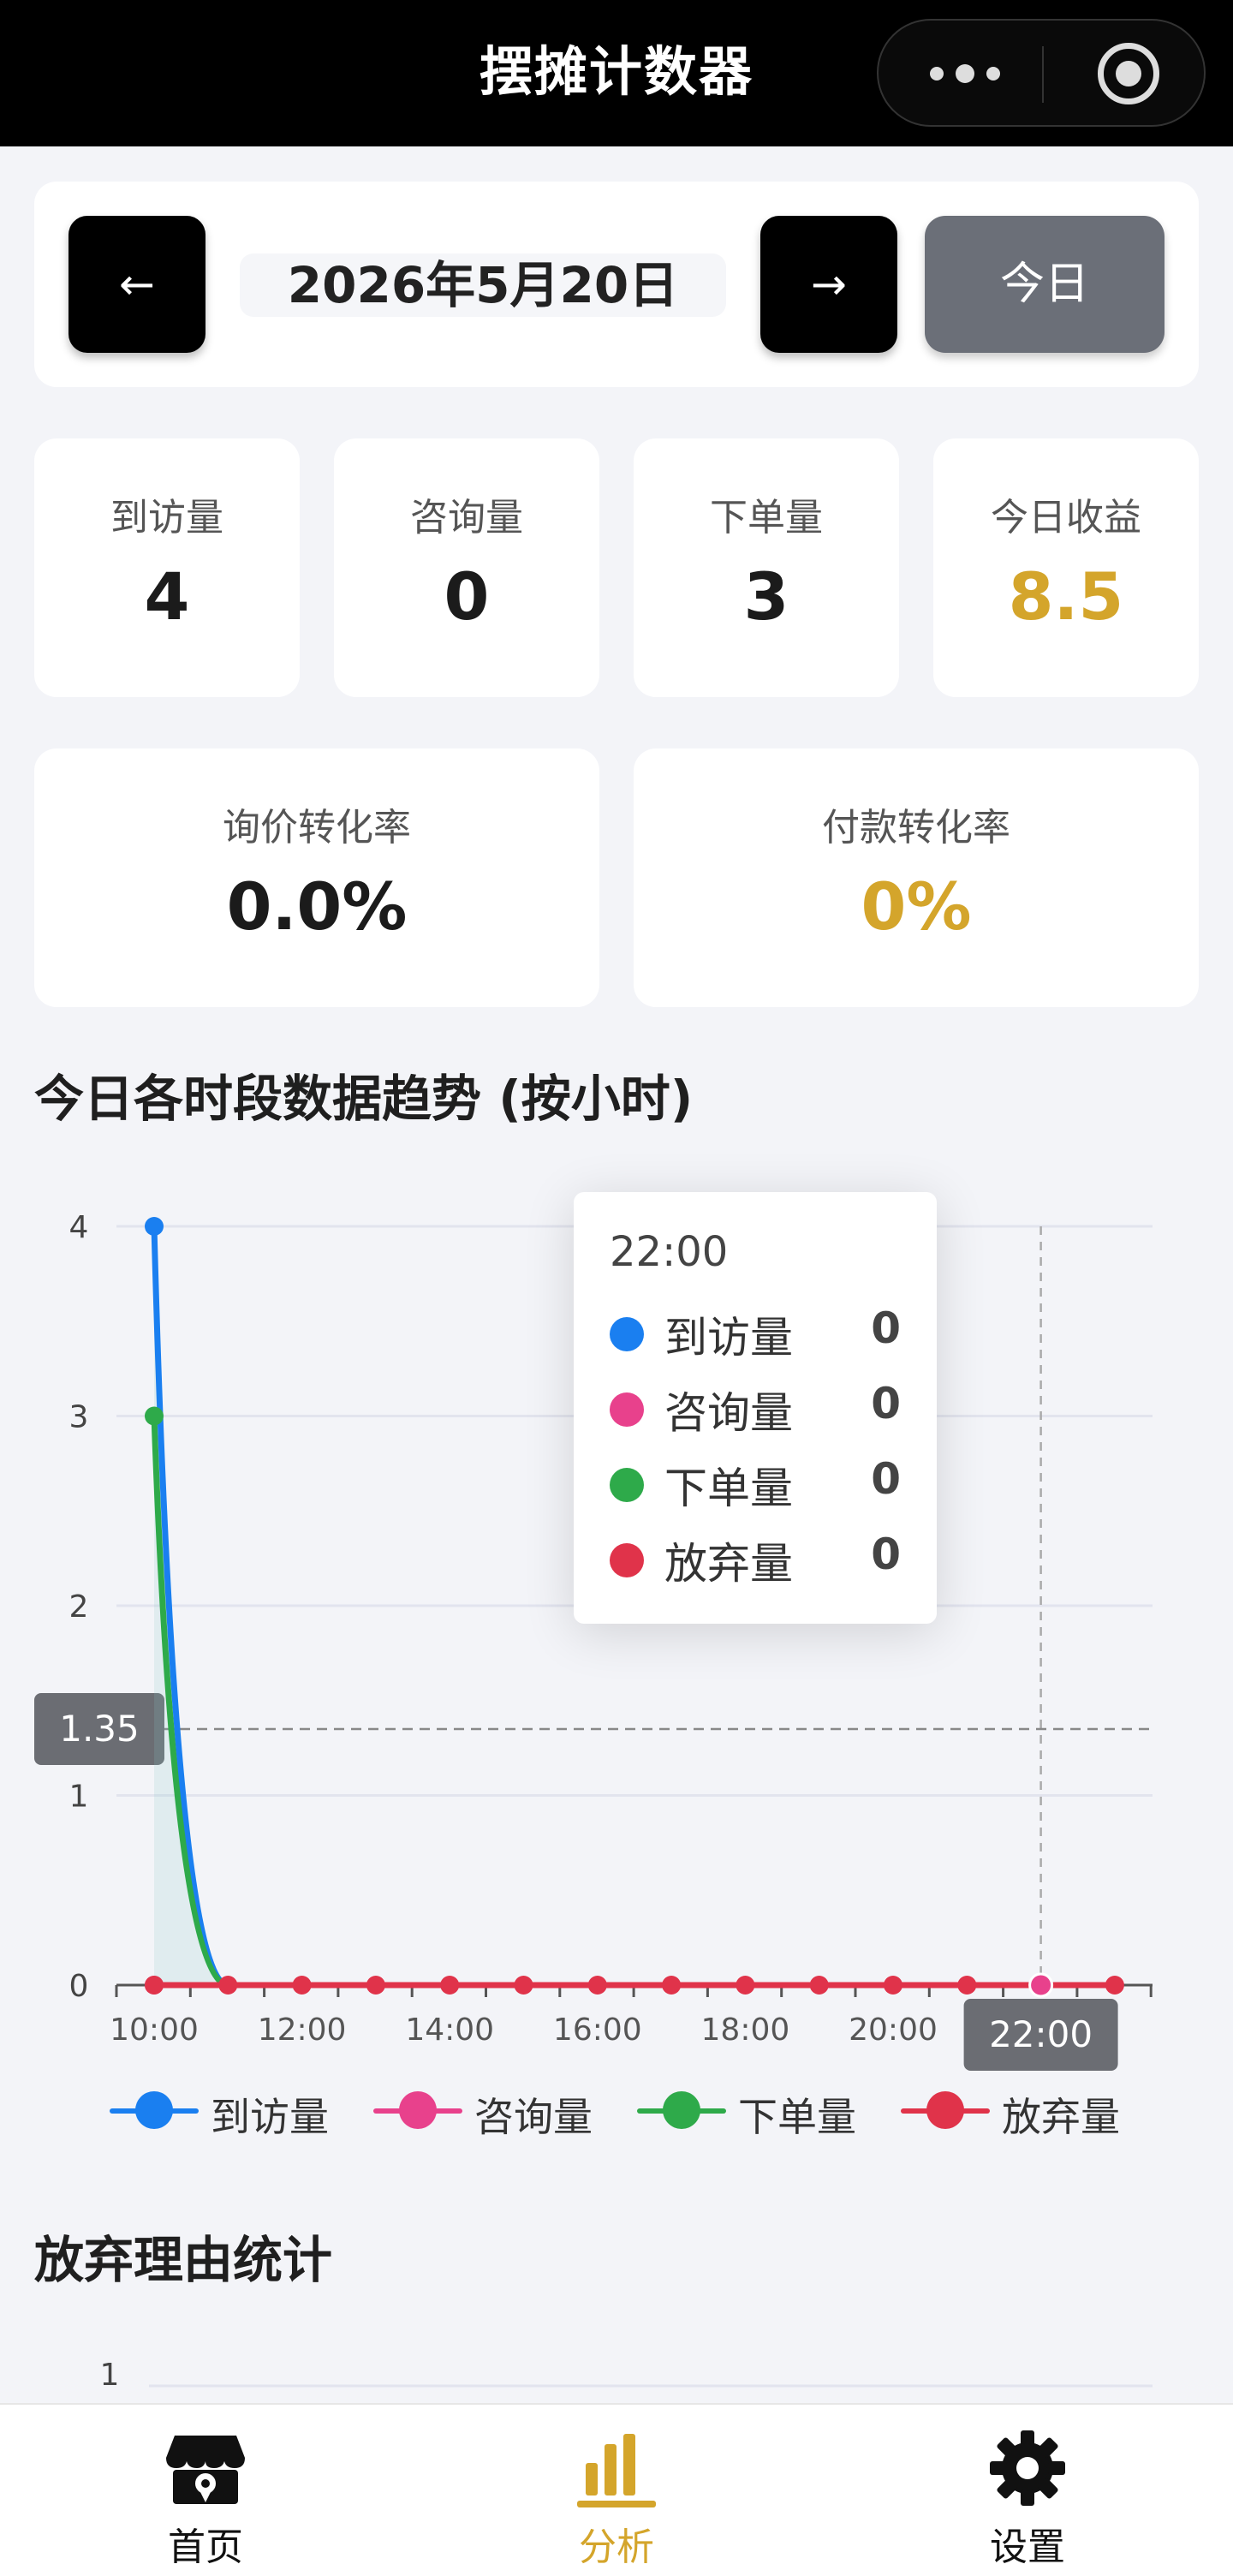  What do you see at coordinates (183, 2260) in the screenshot?
I see `abandon-section-title: 放弃理由统计` at bounding box center [183, 2260].